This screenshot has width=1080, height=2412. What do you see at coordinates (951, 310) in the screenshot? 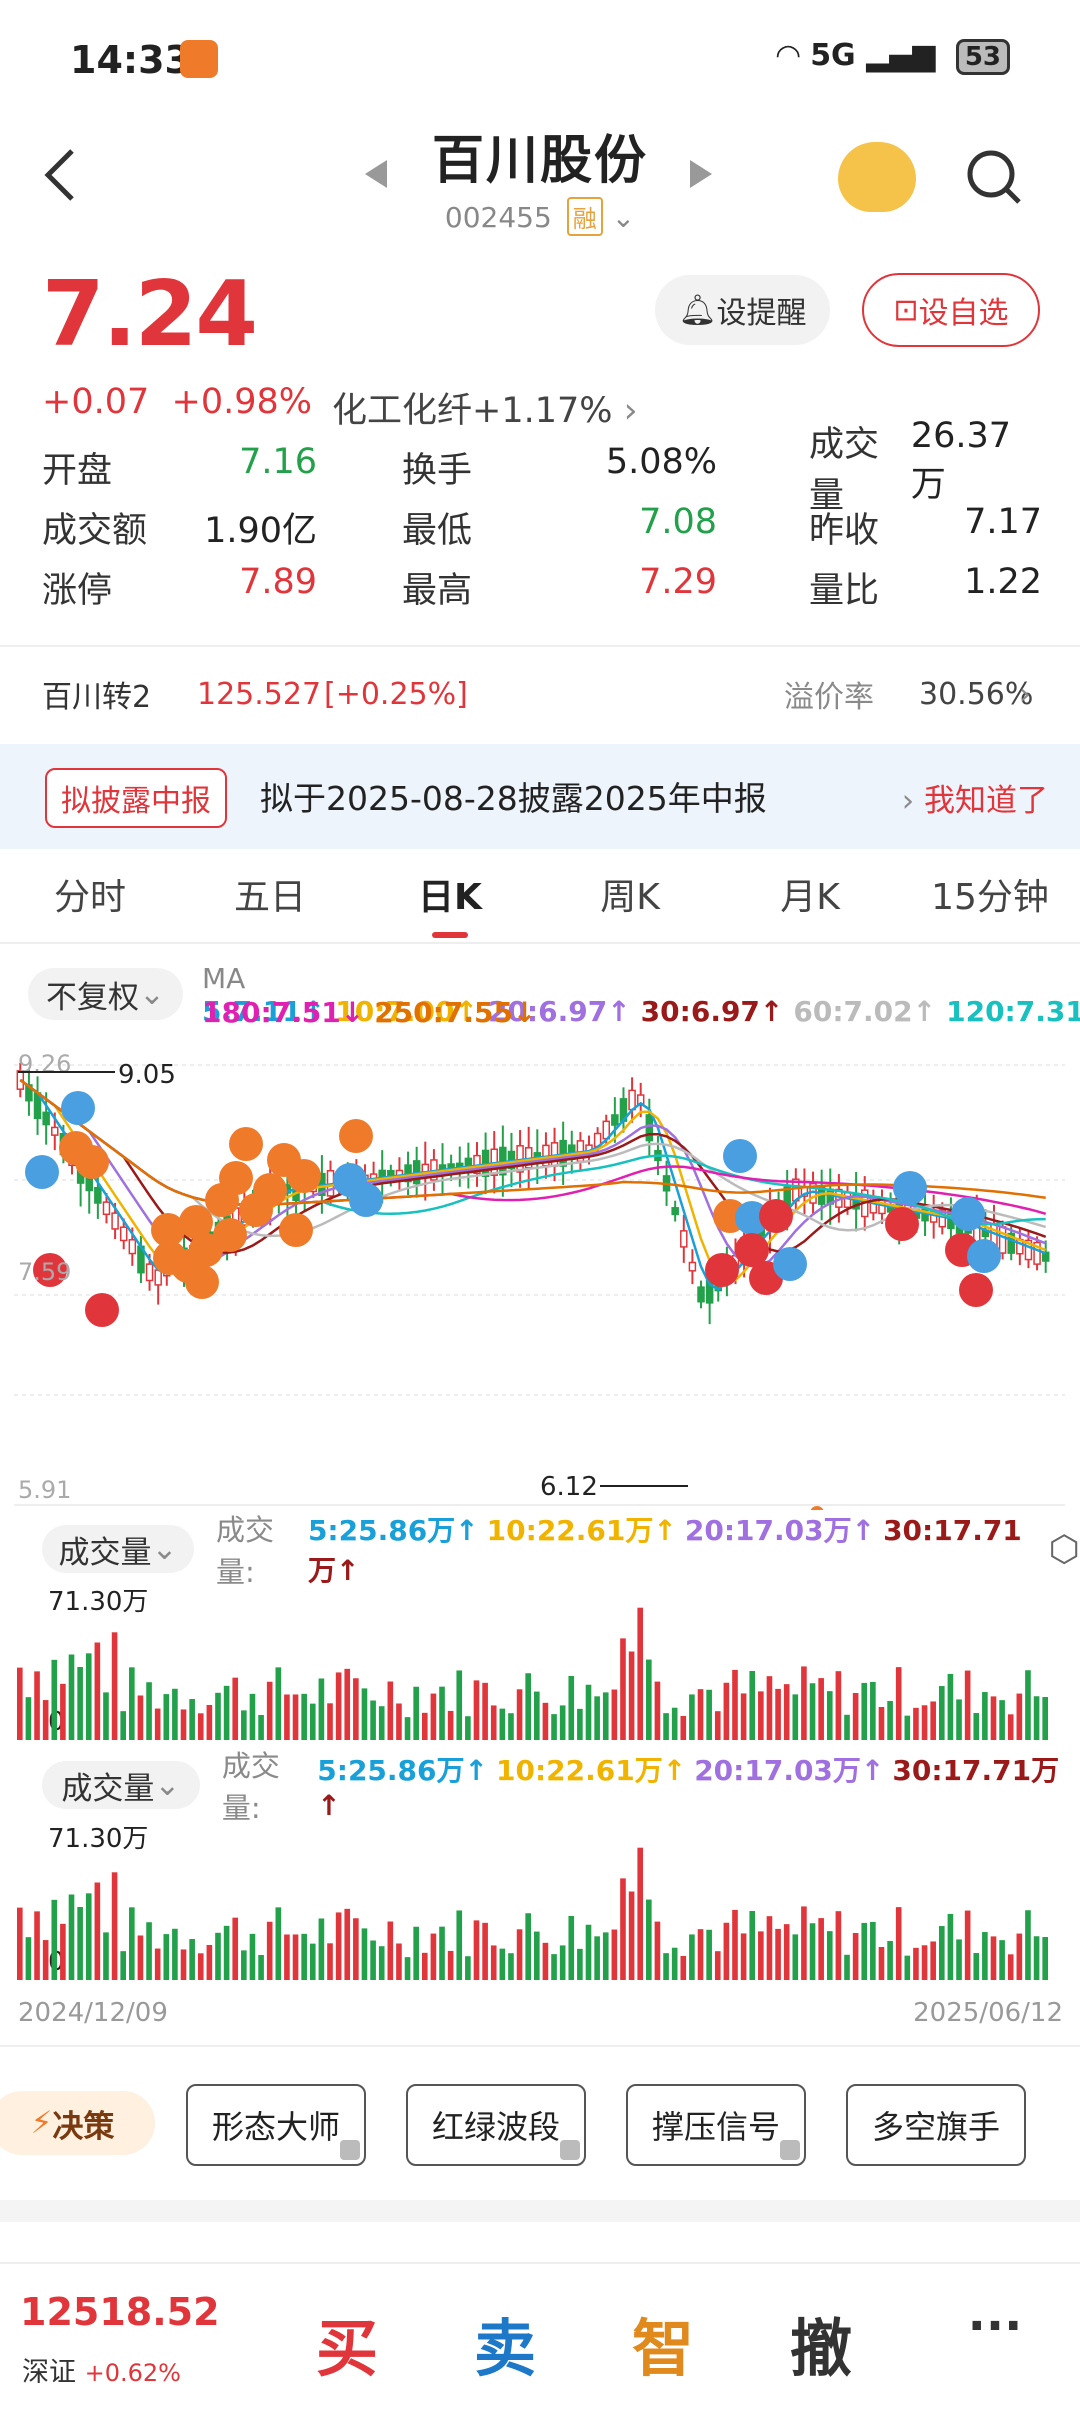
I see `add-favorite-button: ⊡ 设自选` at bounding box center [951, 310].